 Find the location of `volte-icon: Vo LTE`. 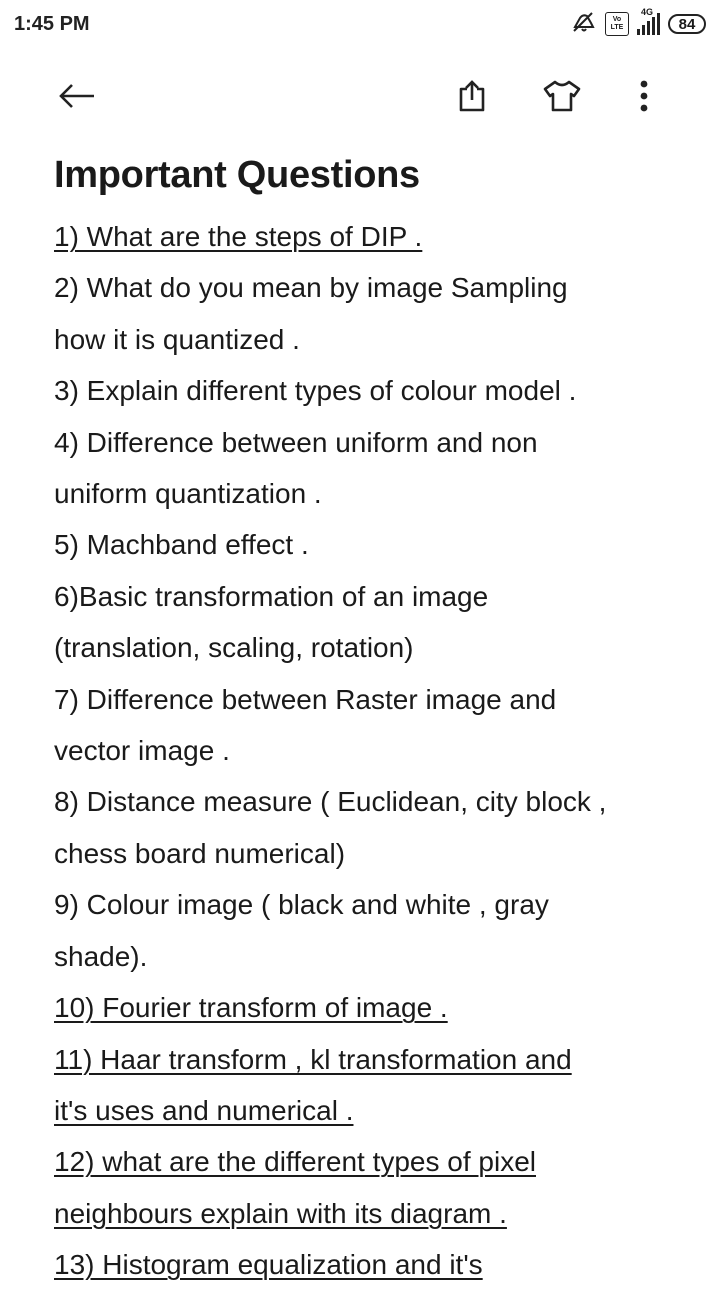

volte-icon: Vo LTE is located at coordinates (617, 24).